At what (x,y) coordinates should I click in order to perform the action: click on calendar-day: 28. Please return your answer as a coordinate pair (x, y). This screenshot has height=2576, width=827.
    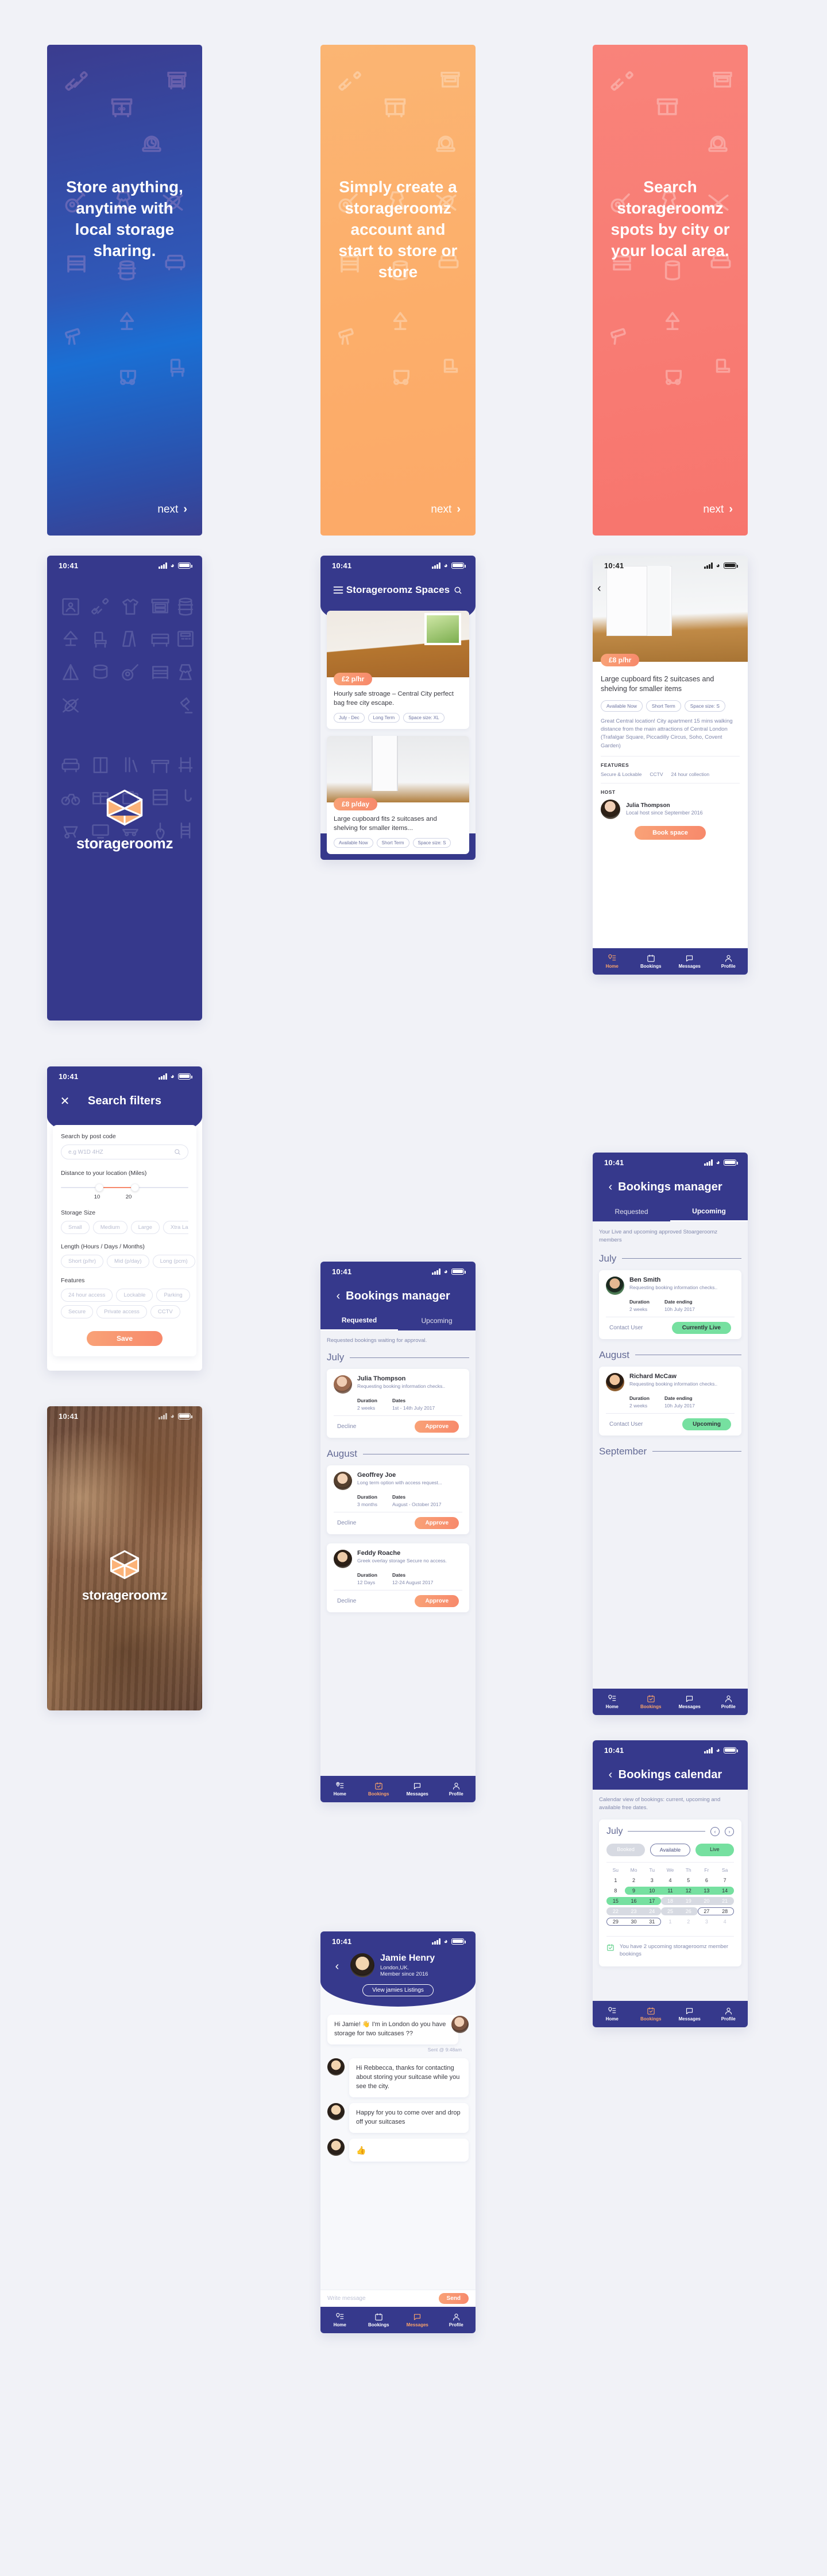
    Looking at the image, I should click on (725, 1911).